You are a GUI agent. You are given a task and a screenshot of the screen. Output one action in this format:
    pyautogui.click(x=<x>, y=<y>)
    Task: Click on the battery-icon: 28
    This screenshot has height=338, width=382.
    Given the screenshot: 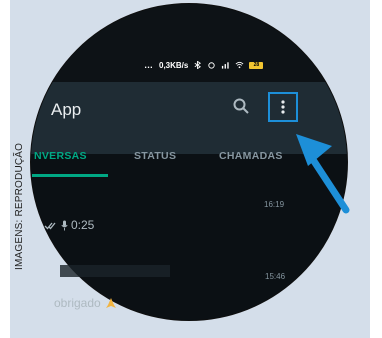 What is the action you would take?
    pyautogui.click(x=256, y=65)
    